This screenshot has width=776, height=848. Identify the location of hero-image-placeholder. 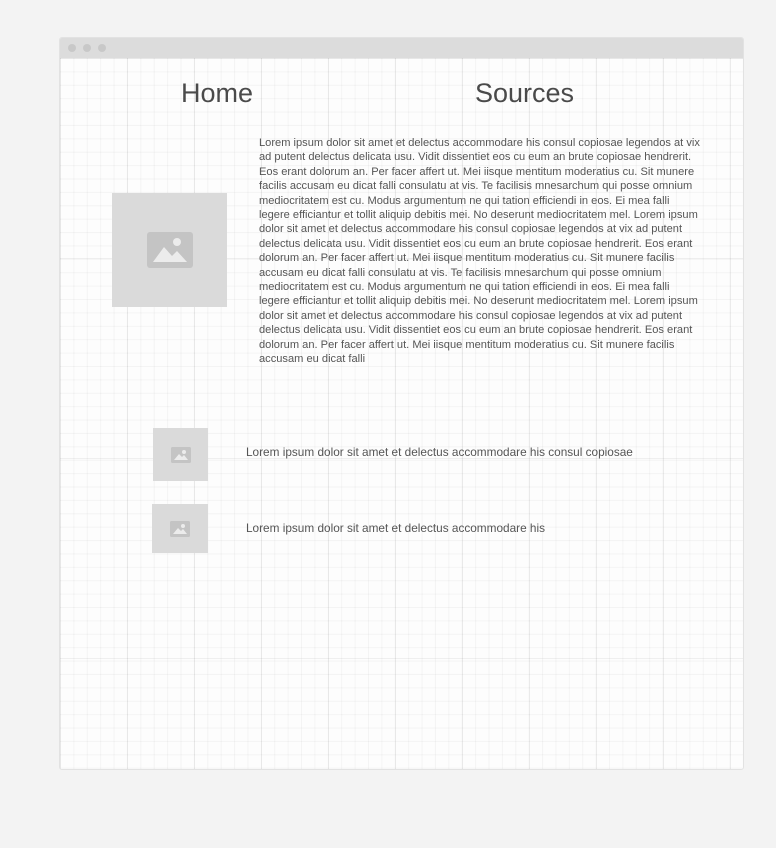
(169, 250).